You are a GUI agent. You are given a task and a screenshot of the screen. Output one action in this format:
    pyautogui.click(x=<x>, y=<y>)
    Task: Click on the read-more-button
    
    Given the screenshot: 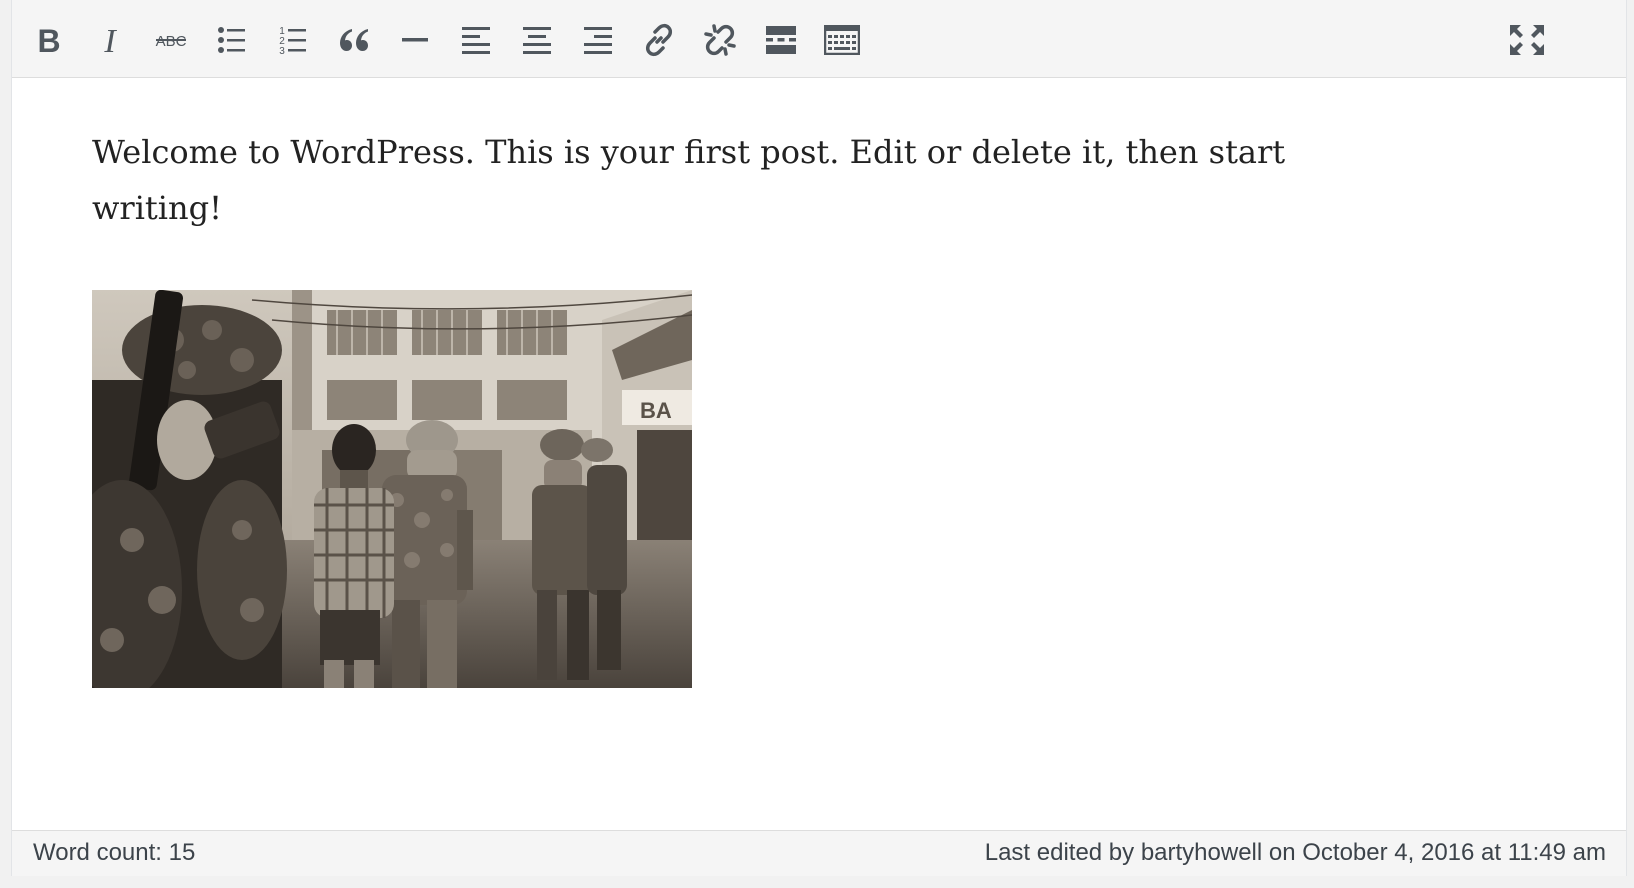 What is the action you would take?
    pyautogui.click(x=781, y=40)
    